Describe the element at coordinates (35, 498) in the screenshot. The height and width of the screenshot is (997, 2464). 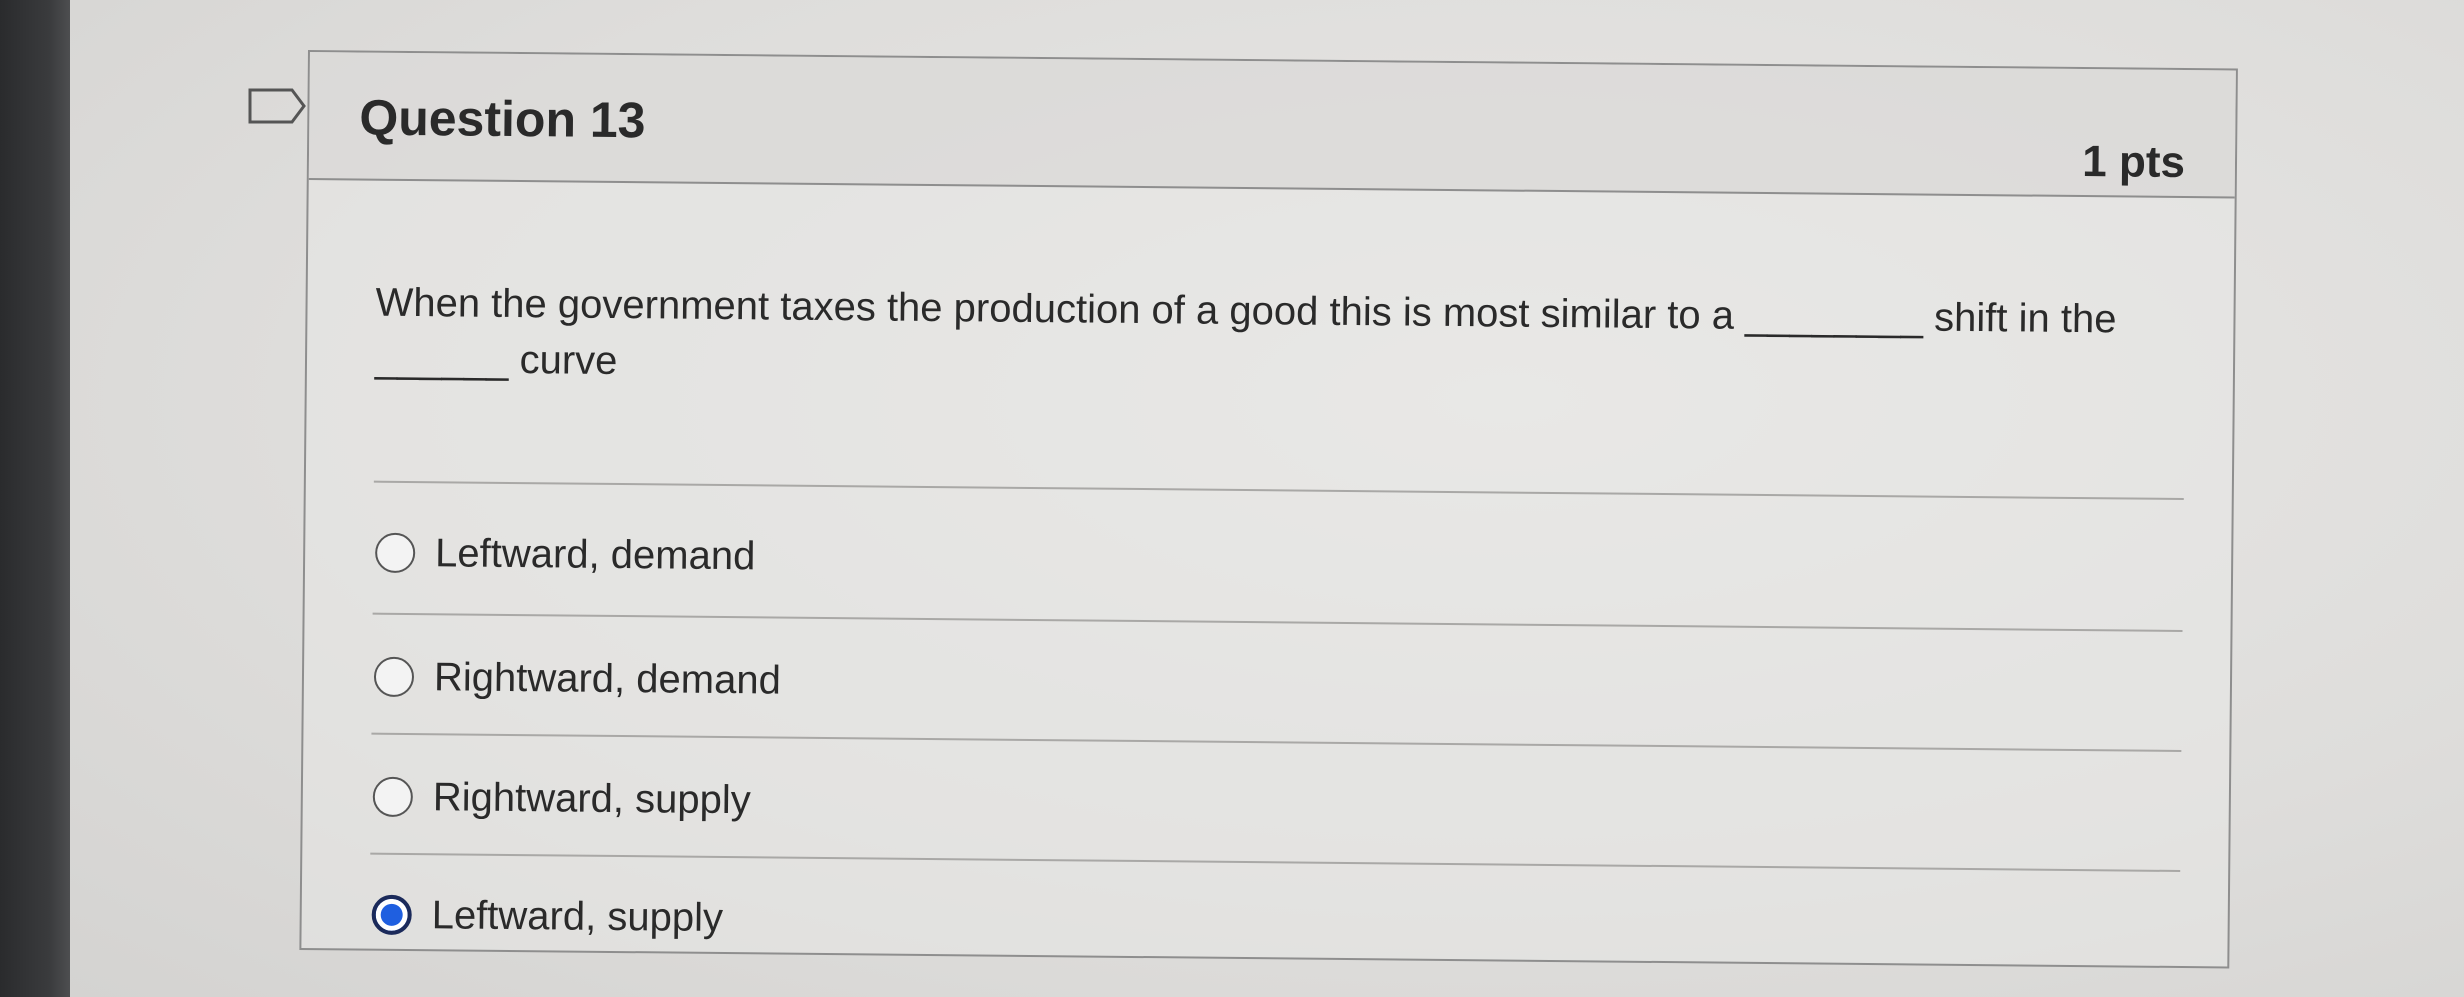
I see `screen-bezel` at that location.